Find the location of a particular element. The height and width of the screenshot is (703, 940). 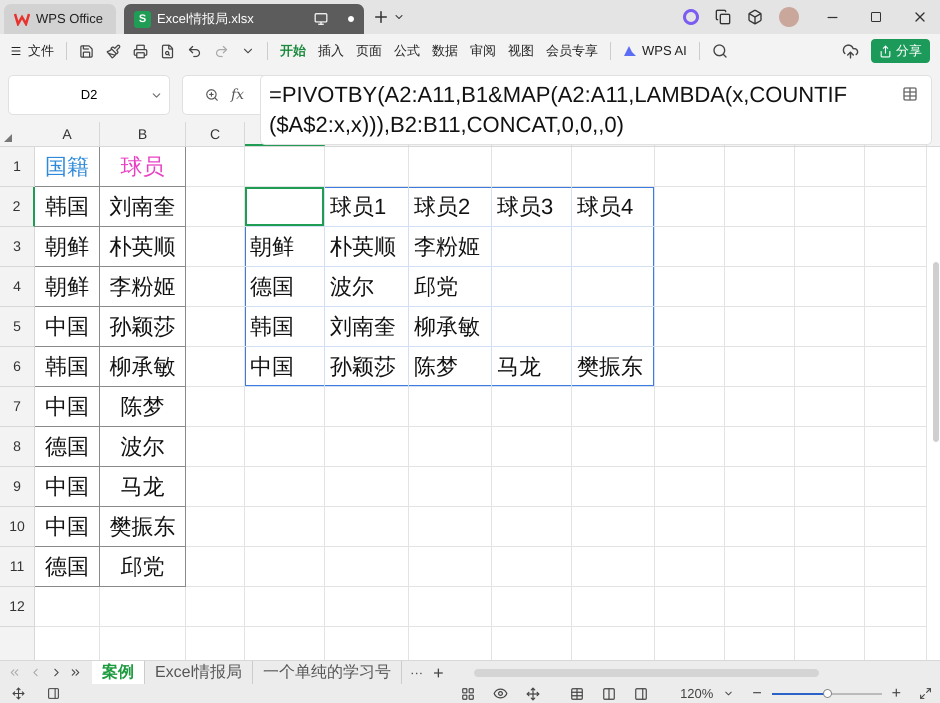

maximize-icon is located at coordinates (876, 17).